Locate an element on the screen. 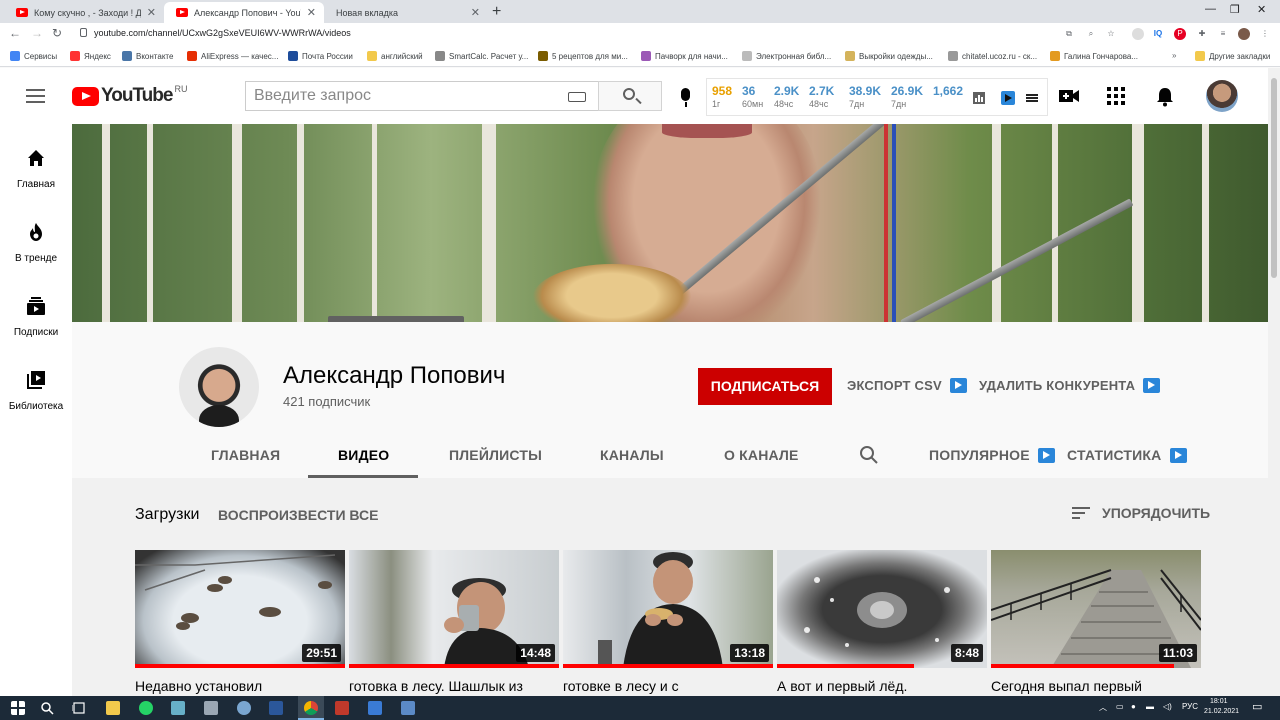 The height and width of the screenshot is (720, 1280). guide-menu-icon is located at coordinates (35, 96).